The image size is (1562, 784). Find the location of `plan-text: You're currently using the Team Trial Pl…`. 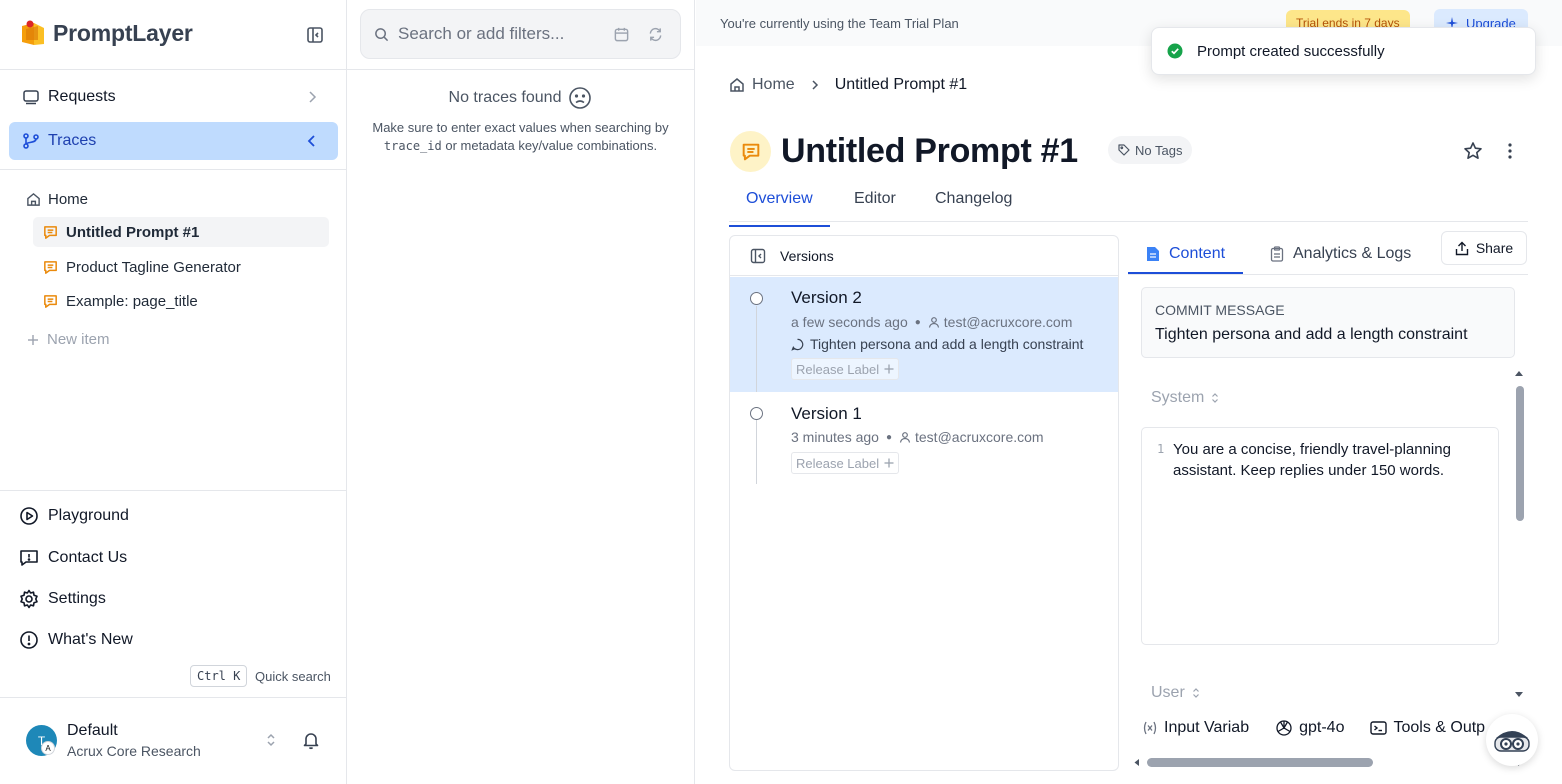

plan-text: You're currently using the Team Trial Pl… is located at coordinates (839, 23).